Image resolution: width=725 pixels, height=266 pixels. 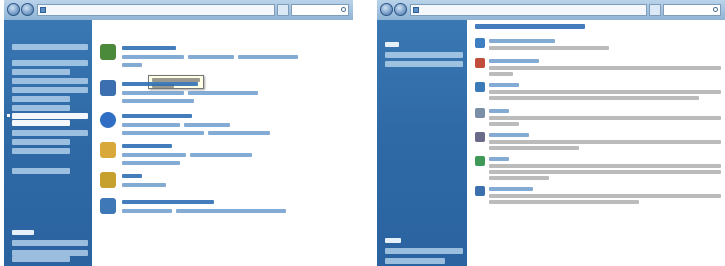 What do you see at coordinates (522, 41) in the screenshot?
I see `item-title-window-color` at bounding box center [522, 41].